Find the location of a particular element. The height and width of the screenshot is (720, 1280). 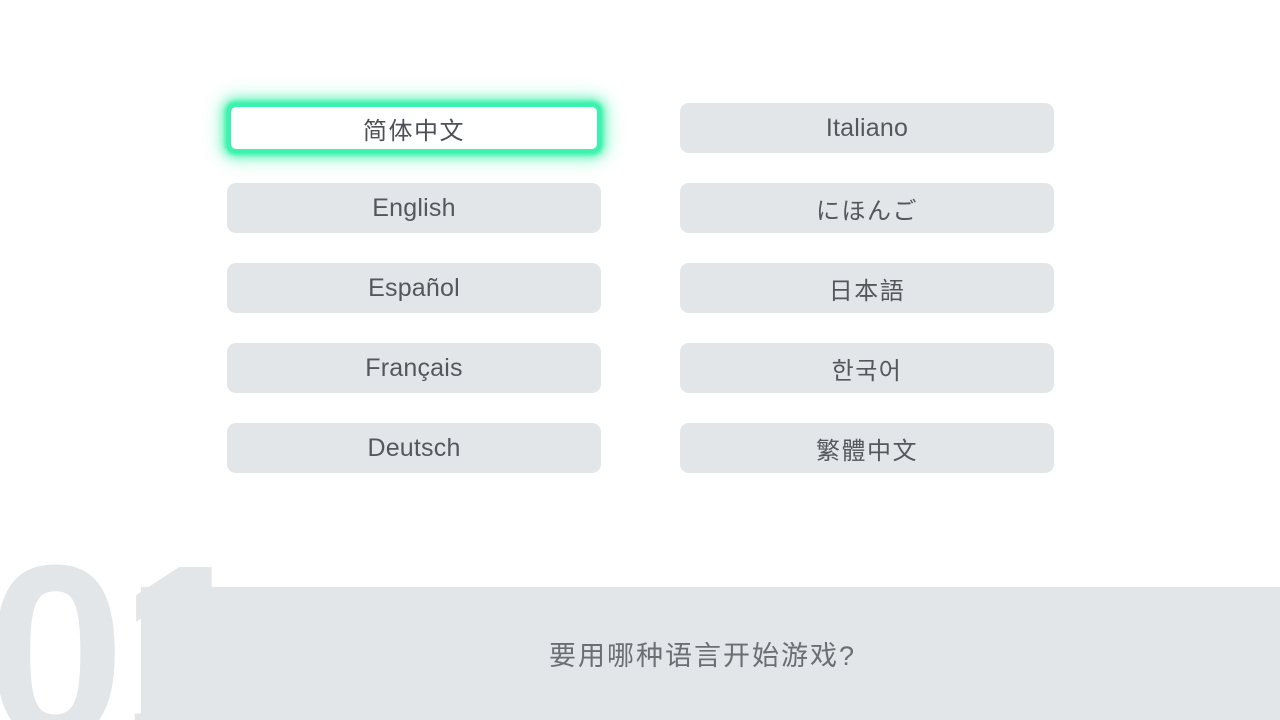

language-option-button: Español is located at coordinates (414, 288).